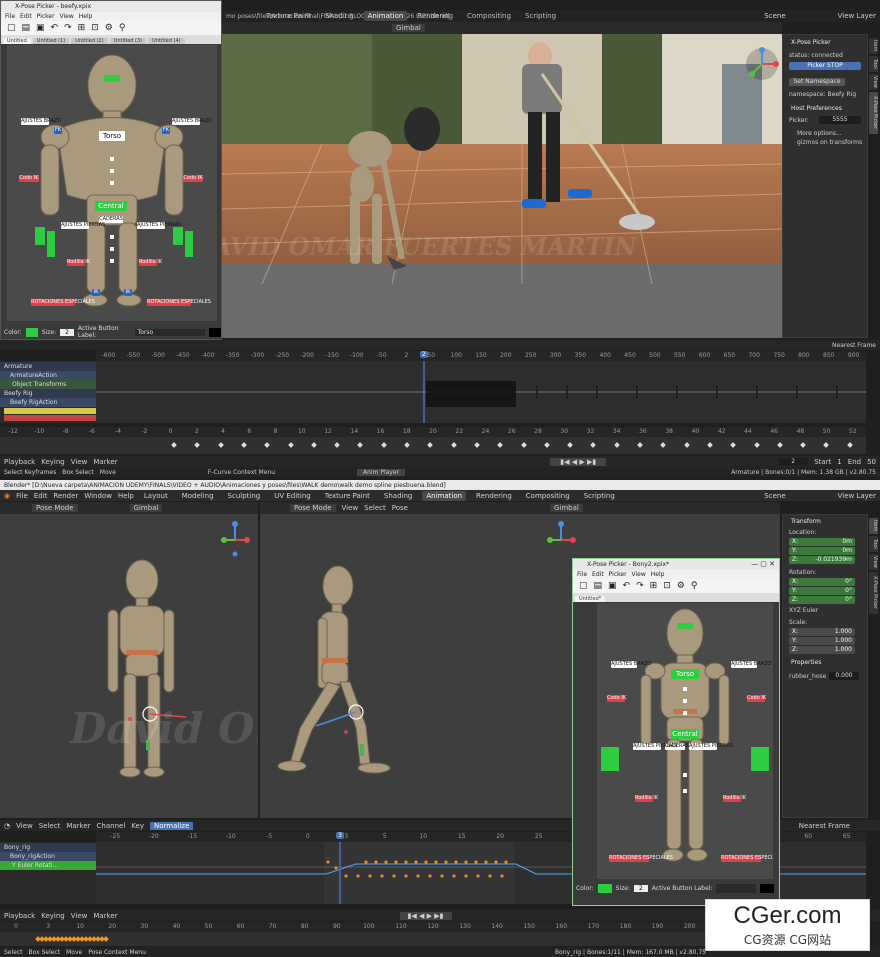 This screenshot has height=957, width=880. I want to click on tab-compositing: Compositing, so click(489, 16).